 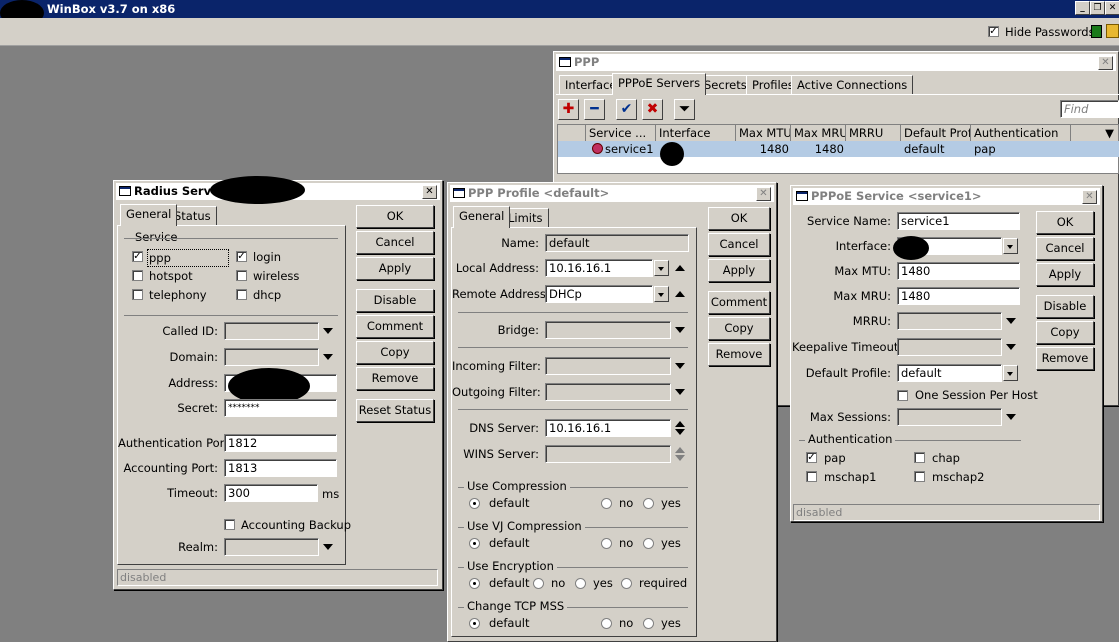 I want to click on tcp-mss-no-radio, so click(x=606, y=623).